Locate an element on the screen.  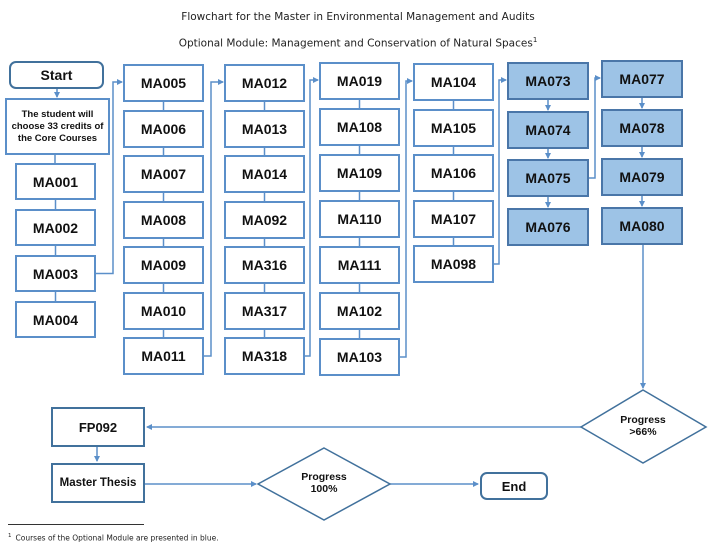
course-code: MA003 is located at coordinates (55, 273).